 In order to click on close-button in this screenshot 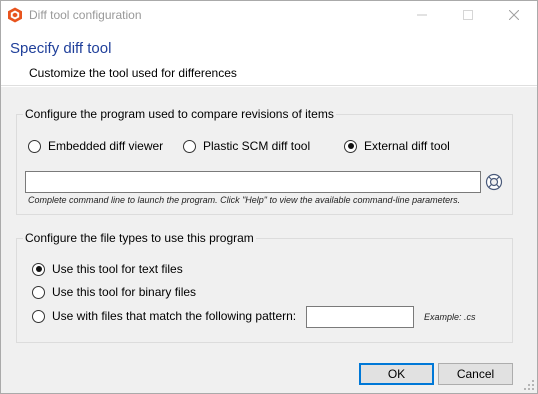, I will do `click(514, 15)`.